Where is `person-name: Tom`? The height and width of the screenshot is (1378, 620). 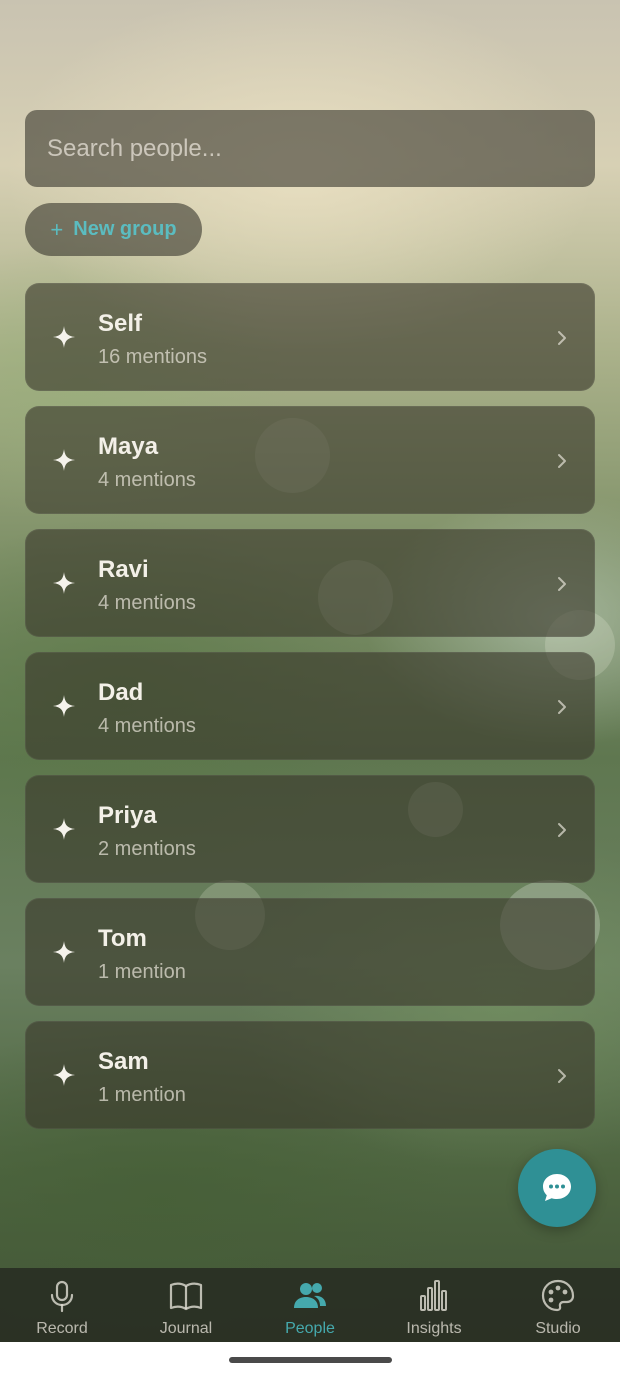
person-name: Tom is located at coordinates (122, 938).